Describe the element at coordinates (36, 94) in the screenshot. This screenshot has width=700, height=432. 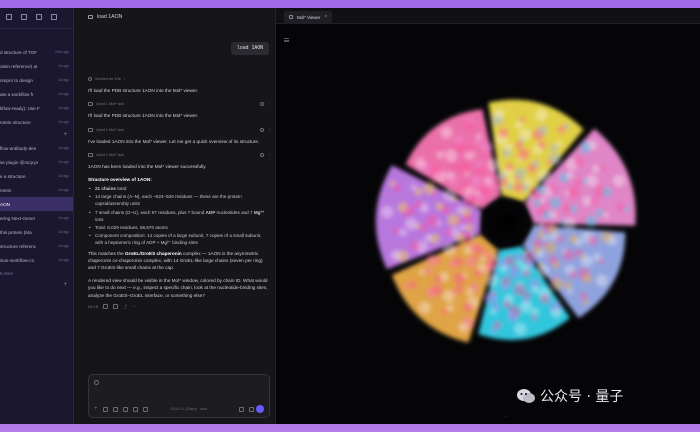
I see `sidebar-item: ate a workflow fr 1d ago` at that location.